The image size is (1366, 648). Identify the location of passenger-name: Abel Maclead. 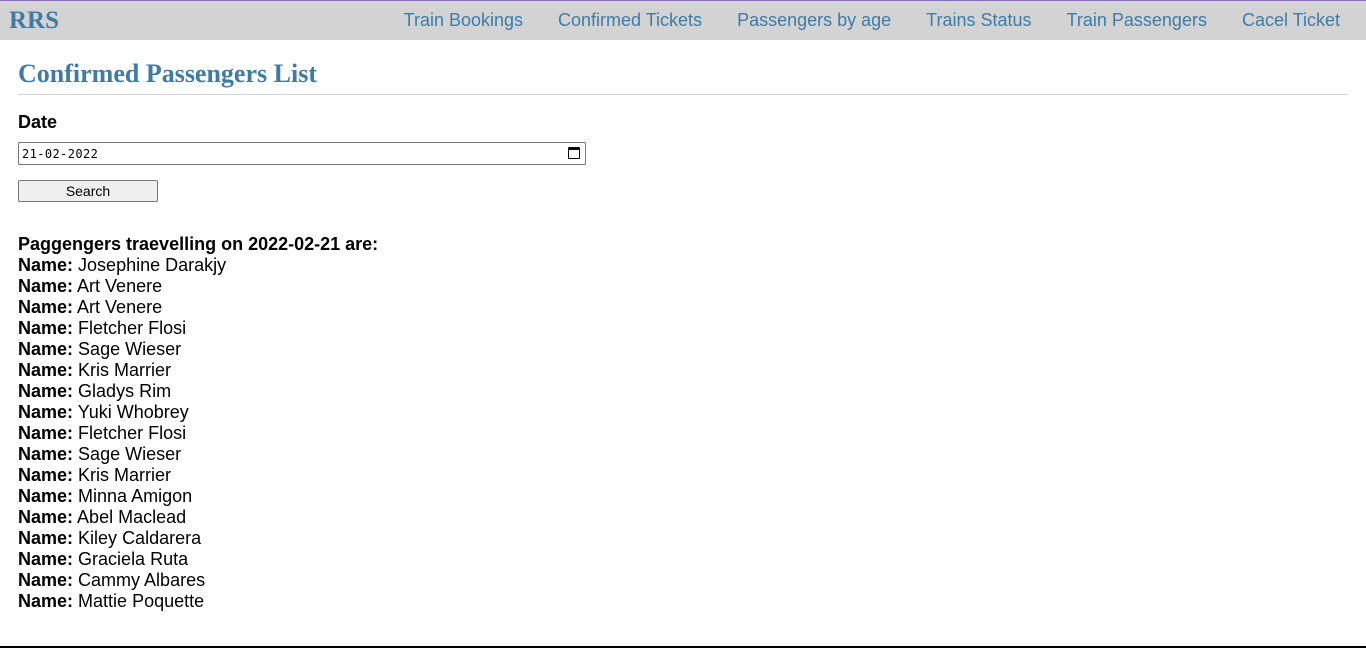
(132, 517).